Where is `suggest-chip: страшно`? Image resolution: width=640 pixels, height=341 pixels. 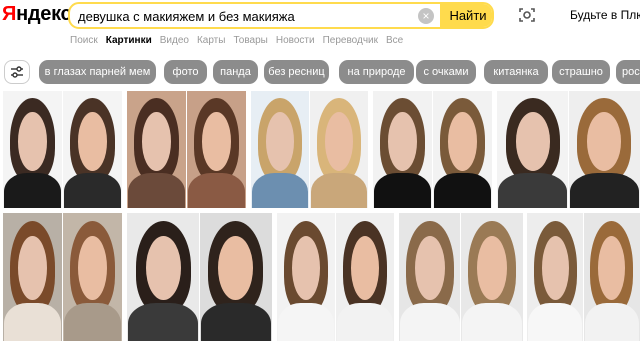 suggest-chip: страшно is located at coordinates (581, 72).